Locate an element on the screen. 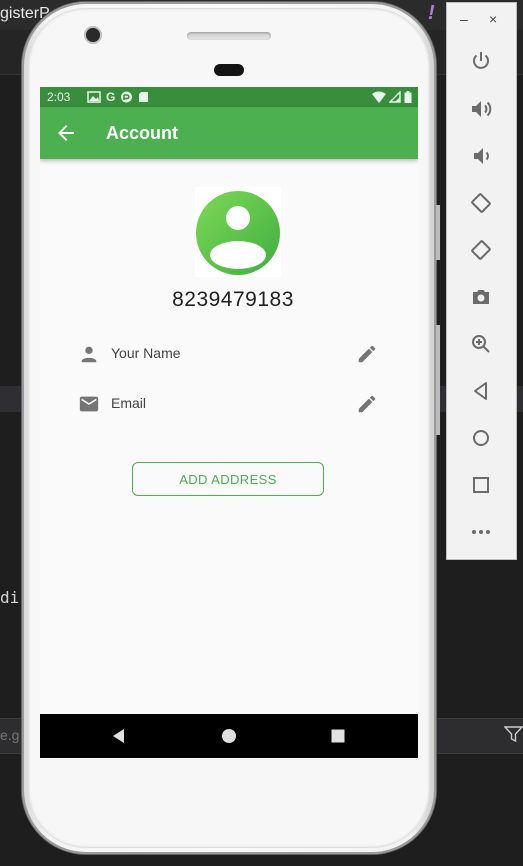  battery-icon is located at coordinates (408, 97).